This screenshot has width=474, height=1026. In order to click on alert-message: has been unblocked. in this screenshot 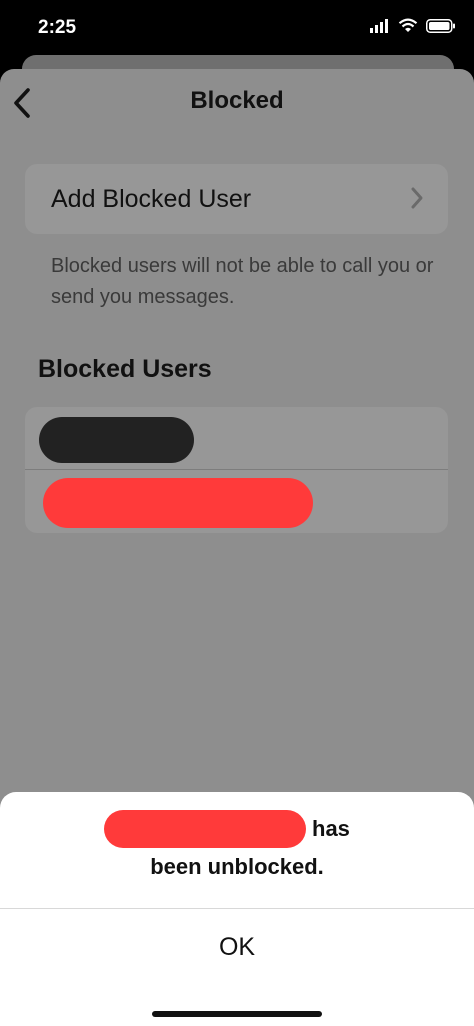, I will do `click(237, 848)`.